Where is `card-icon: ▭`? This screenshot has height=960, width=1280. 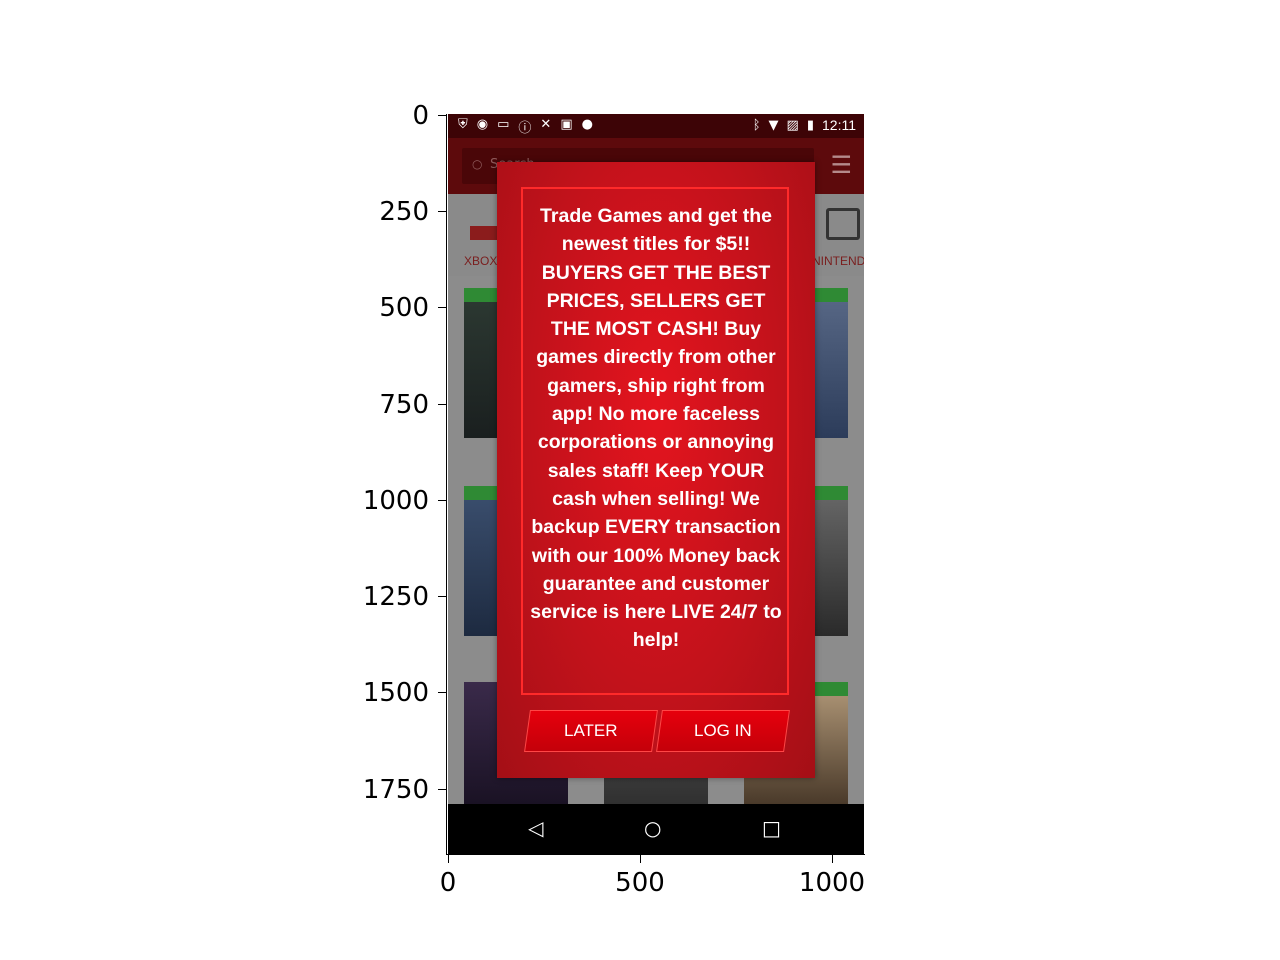 card-icon: ▭ is located at coordinates (503, 124).